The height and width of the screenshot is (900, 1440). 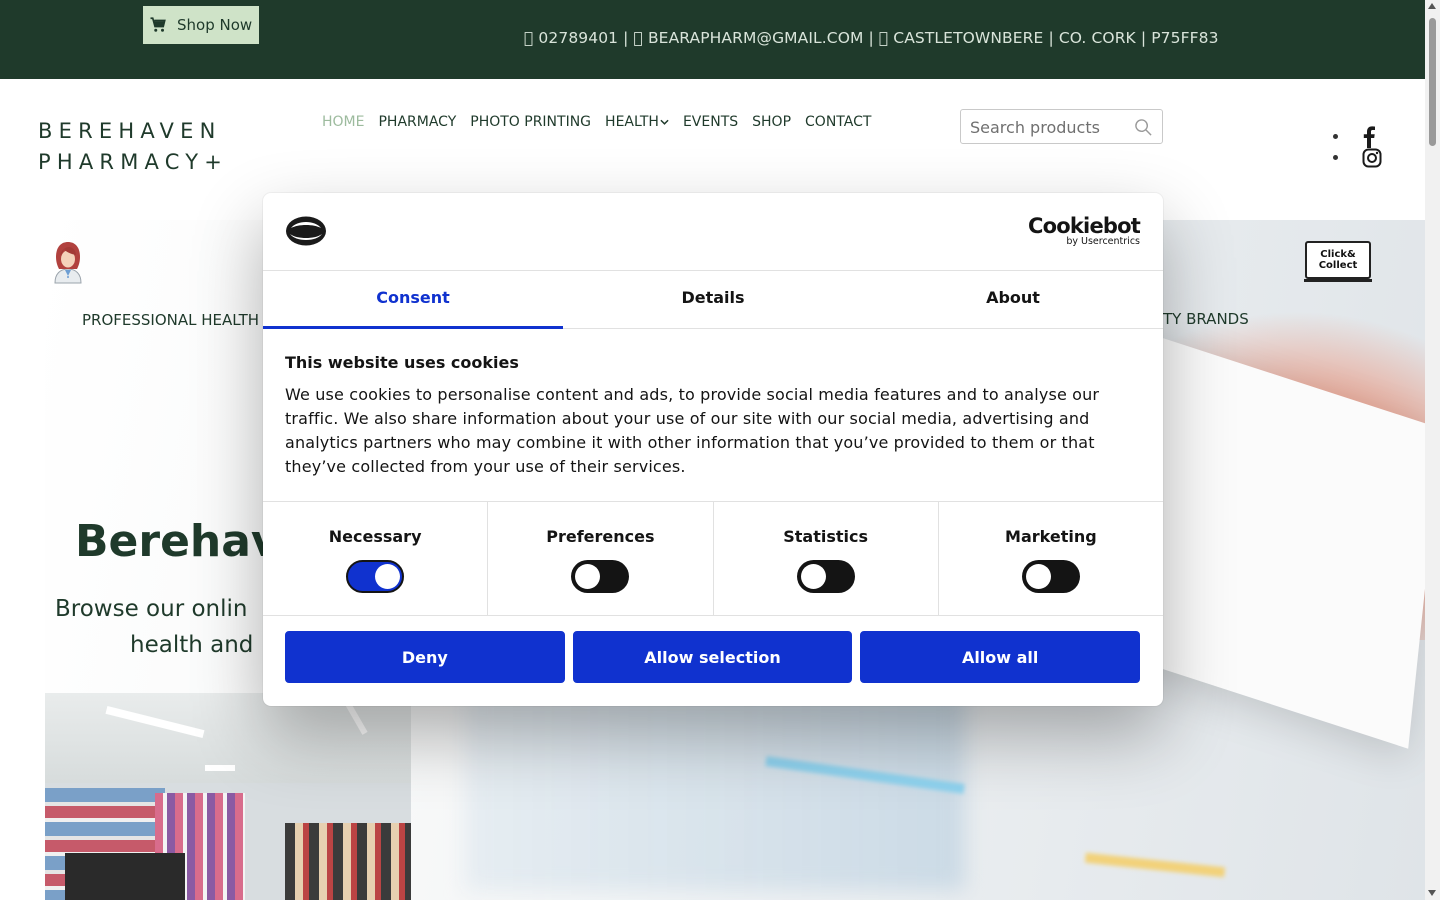 What do you see at coordinates (600, 536) in the screenshot?
I see `toggle-label-preferences: Preferences` at bounding box center [600, 536].